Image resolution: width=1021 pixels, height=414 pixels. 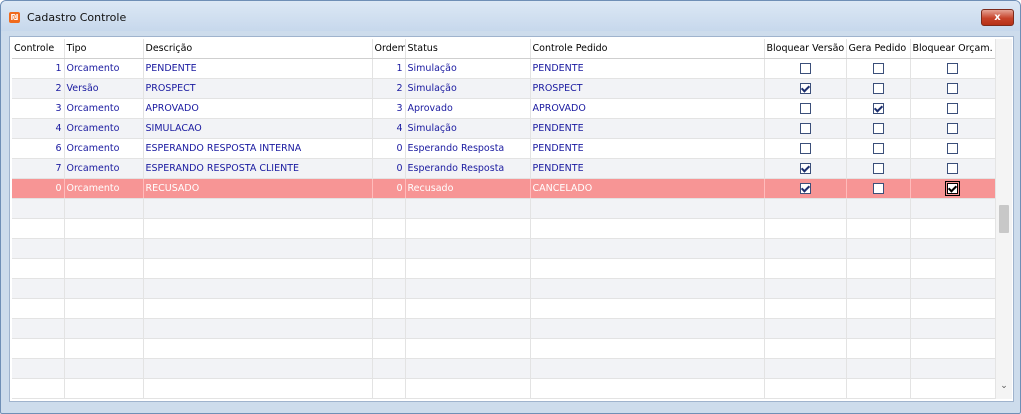 I want to click on column-header-gera-pedido: Gera Pedido, so click(x=878, y=49).